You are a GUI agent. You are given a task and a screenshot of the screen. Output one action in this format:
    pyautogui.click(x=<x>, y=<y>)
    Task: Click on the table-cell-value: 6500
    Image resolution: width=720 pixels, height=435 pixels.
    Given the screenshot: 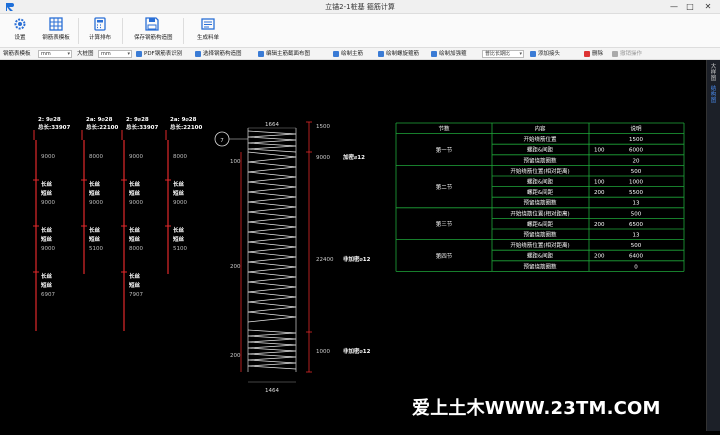 What is the action you would take?
    pyautogui.click(x=636, y=225)
    